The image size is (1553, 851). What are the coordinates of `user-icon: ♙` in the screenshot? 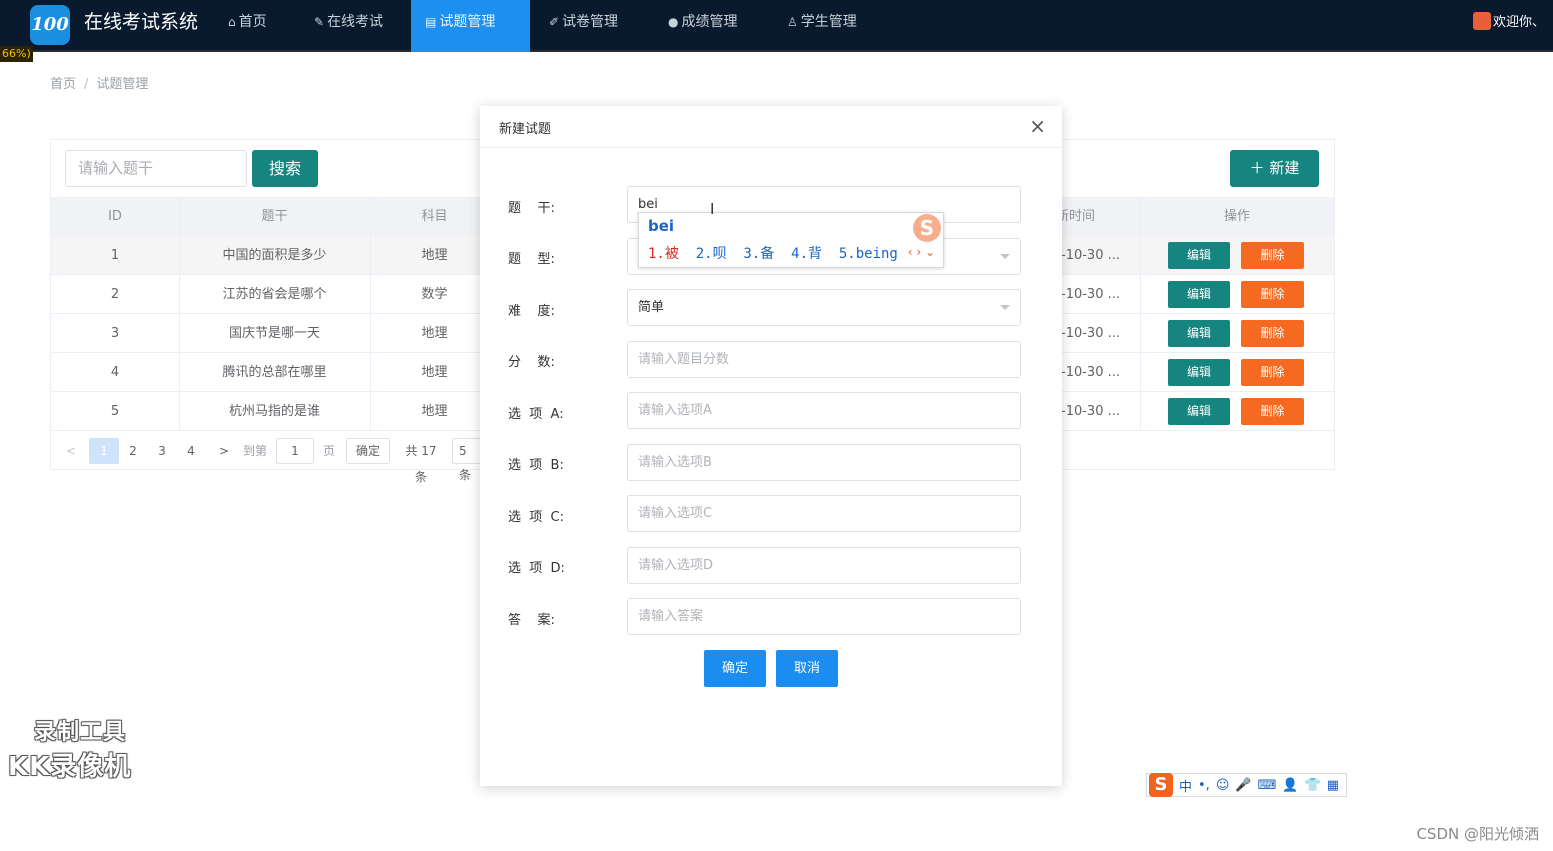 It's located at (792, 22).